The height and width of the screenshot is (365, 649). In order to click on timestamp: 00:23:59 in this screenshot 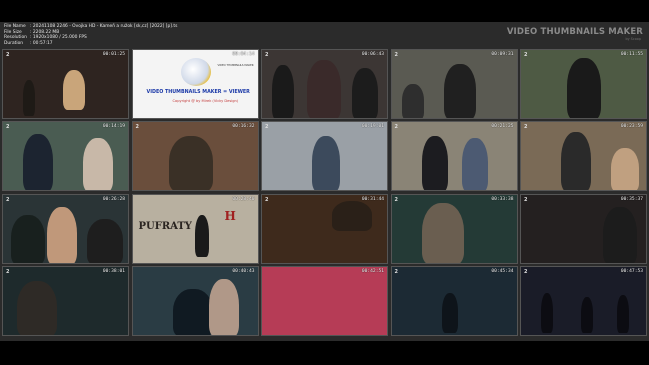, I will do `click(631, 127)`.